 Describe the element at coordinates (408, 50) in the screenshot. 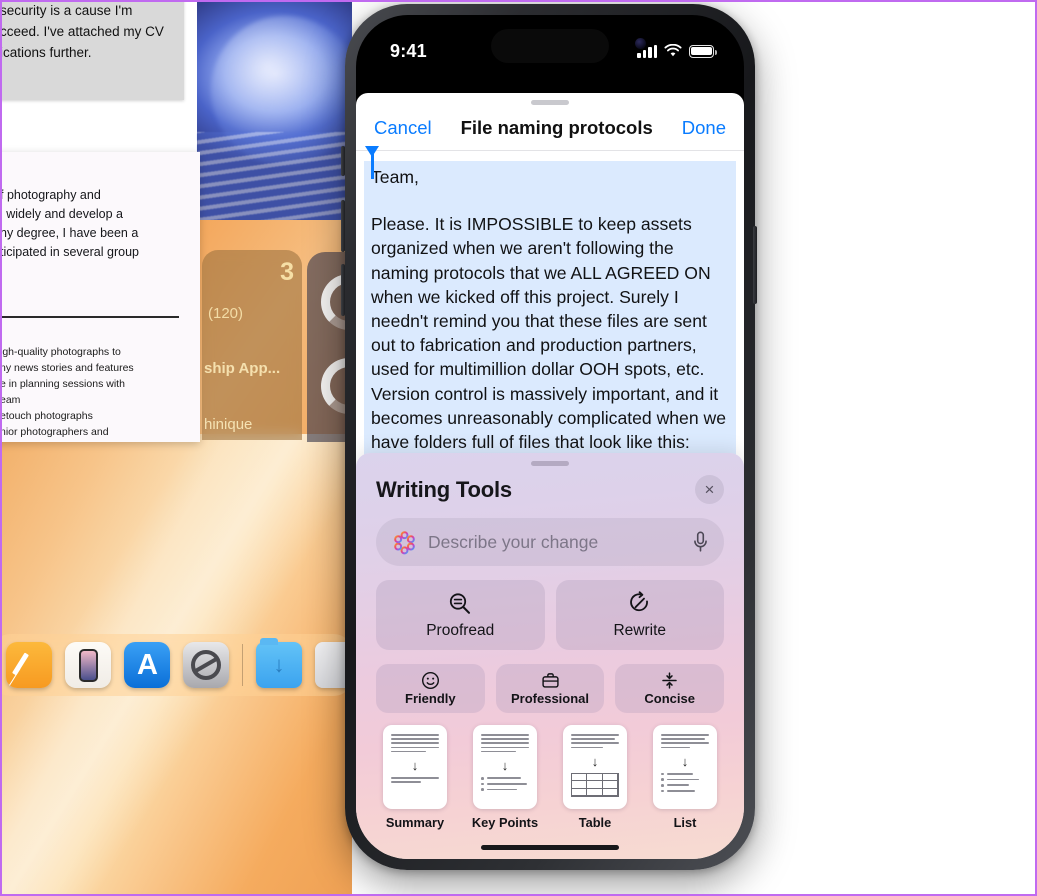

I see `status-time: 9:41` at that location.